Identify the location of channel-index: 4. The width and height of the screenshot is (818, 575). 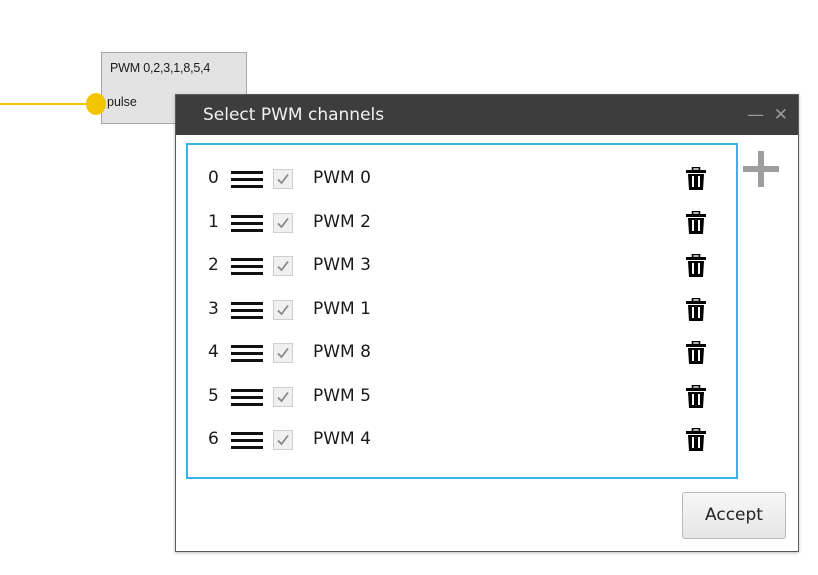
(213, 352).